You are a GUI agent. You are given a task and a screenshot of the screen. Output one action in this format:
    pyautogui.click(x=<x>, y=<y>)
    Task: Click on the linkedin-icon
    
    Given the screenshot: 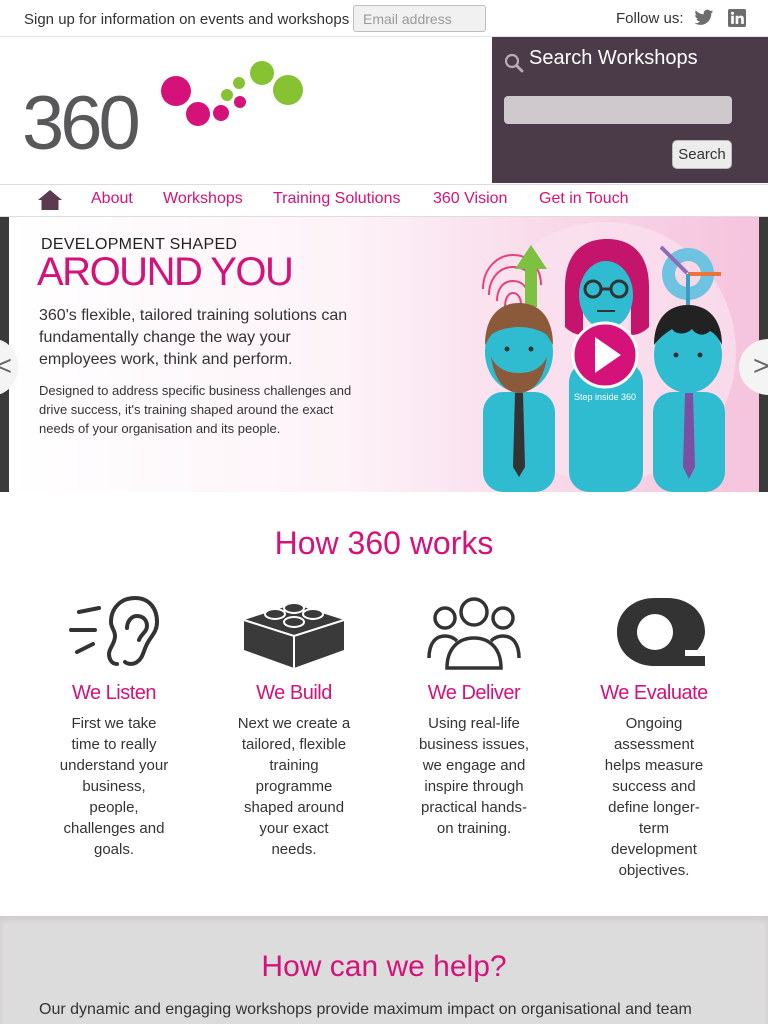 What is the action you would take?
    pyautogui.click(x=737, y=18)
    